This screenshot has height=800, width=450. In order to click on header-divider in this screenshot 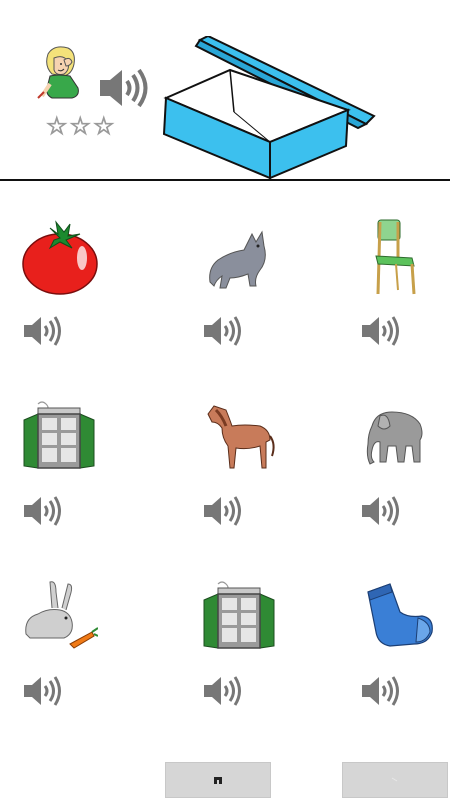, I will do `click(225, 180)`.